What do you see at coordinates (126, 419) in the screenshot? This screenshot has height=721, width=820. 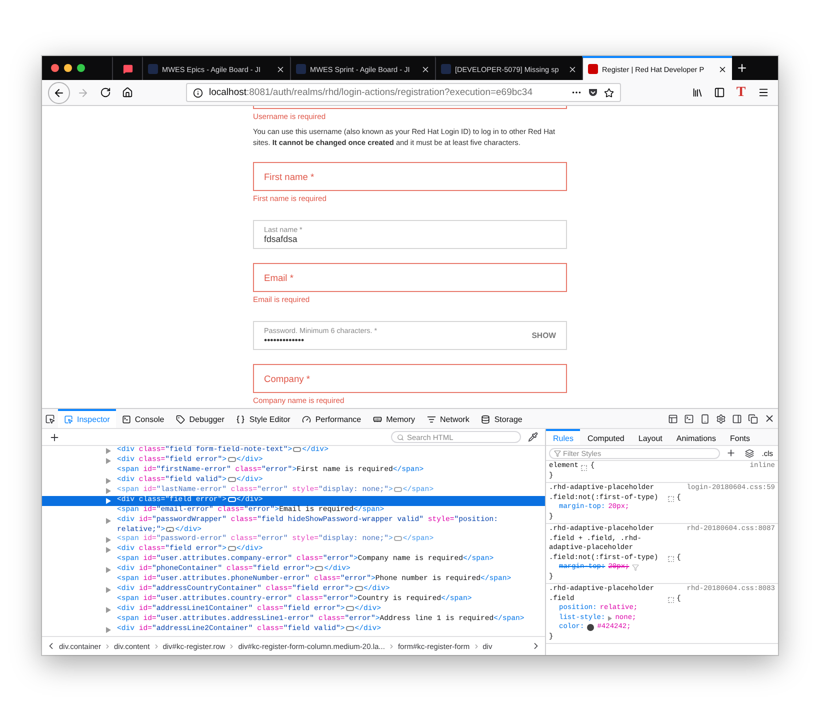 I see `console-icon` at bounding box center [126, 419].